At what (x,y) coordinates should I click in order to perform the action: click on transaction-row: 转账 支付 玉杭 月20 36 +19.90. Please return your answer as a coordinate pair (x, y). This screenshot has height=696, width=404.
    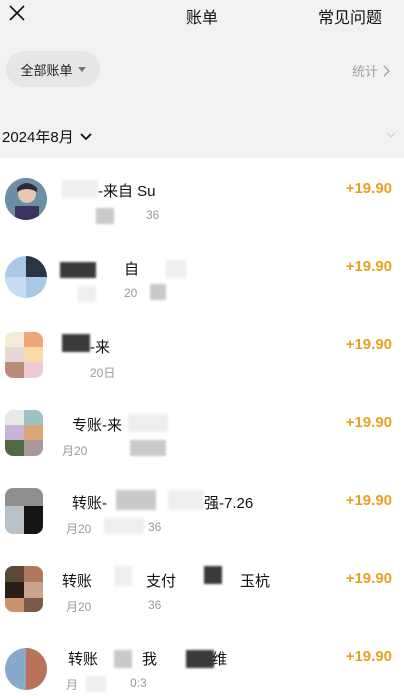
    Looking at the image, I should click on (202, 587).